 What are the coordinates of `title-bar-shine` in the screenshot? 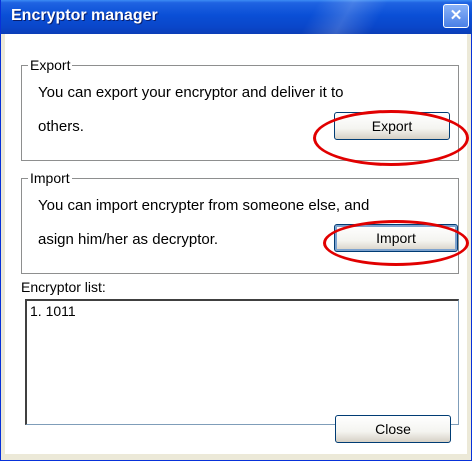 It's located at (343, 17).